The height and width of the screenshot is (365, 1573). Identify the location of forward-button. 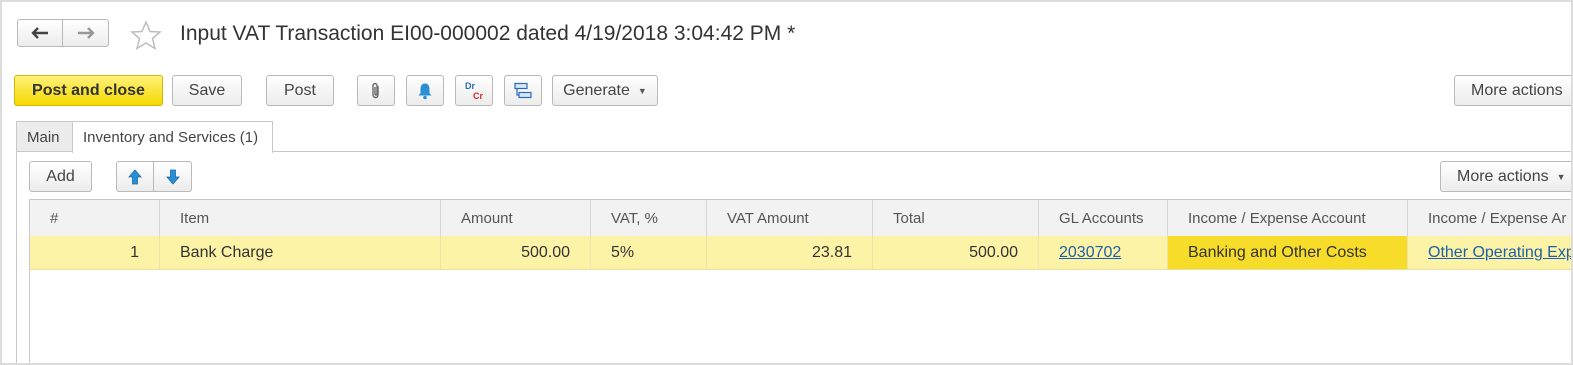
(86, 33).